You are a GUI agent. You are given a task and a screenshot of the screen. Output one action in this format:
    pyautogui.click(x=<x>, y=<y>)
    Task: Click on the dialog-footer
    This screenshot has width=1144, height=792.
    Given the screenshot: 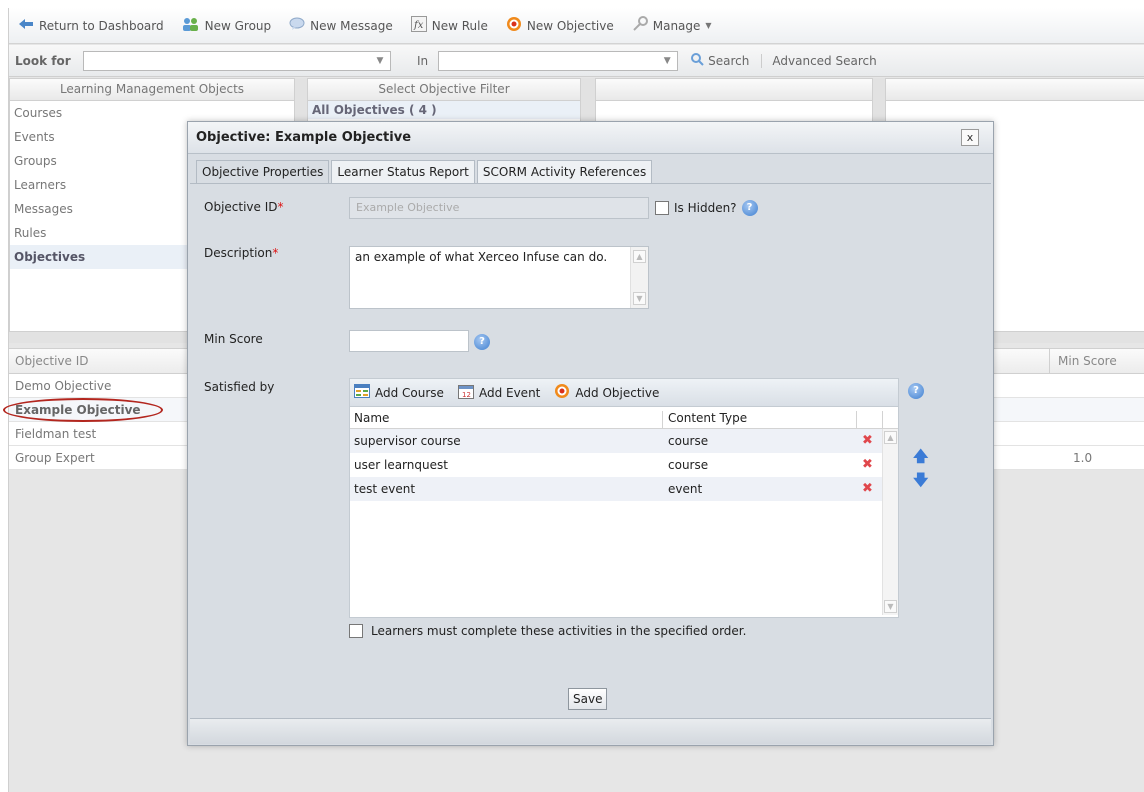 What is the action you would take?
    pyautogui.click(x=590, y=731)
    